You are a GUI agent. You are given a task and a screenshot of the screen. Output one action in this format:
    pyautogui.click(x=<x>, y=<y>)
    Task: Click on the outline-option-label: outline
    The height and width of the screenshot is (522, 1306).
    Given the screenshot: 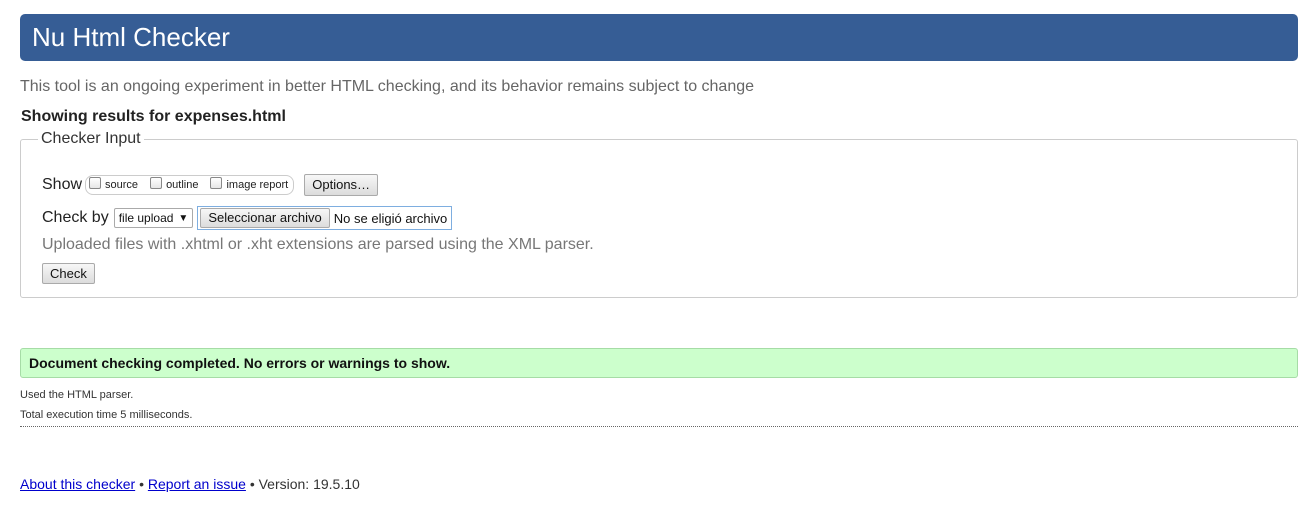 What is the action you would take?
    pyautogui.click(x=182, y=185)
    